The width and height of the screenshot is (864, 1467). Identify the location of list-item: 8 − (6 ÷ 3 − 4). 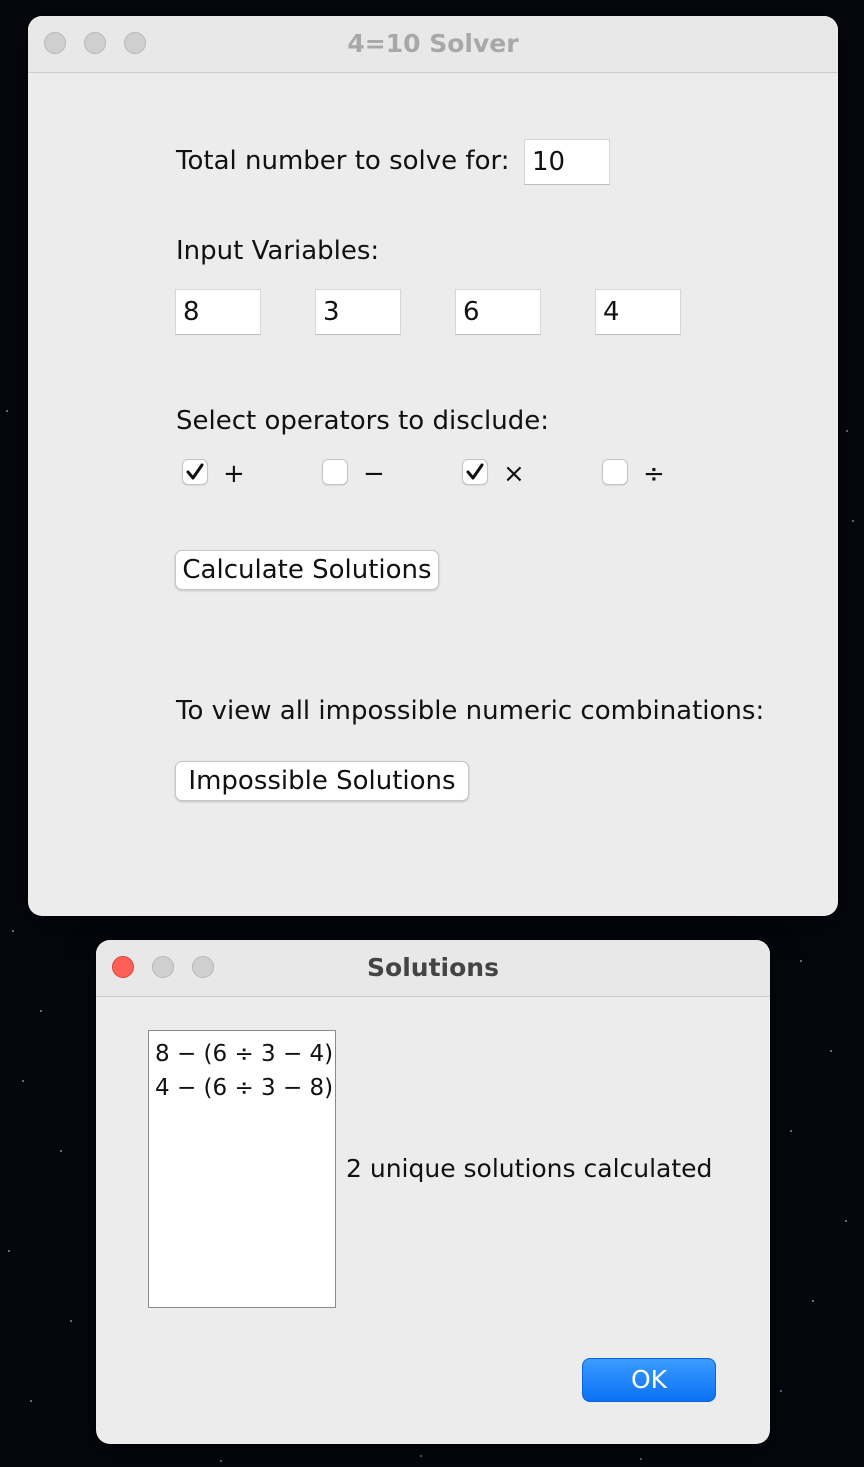
(245, 1054).